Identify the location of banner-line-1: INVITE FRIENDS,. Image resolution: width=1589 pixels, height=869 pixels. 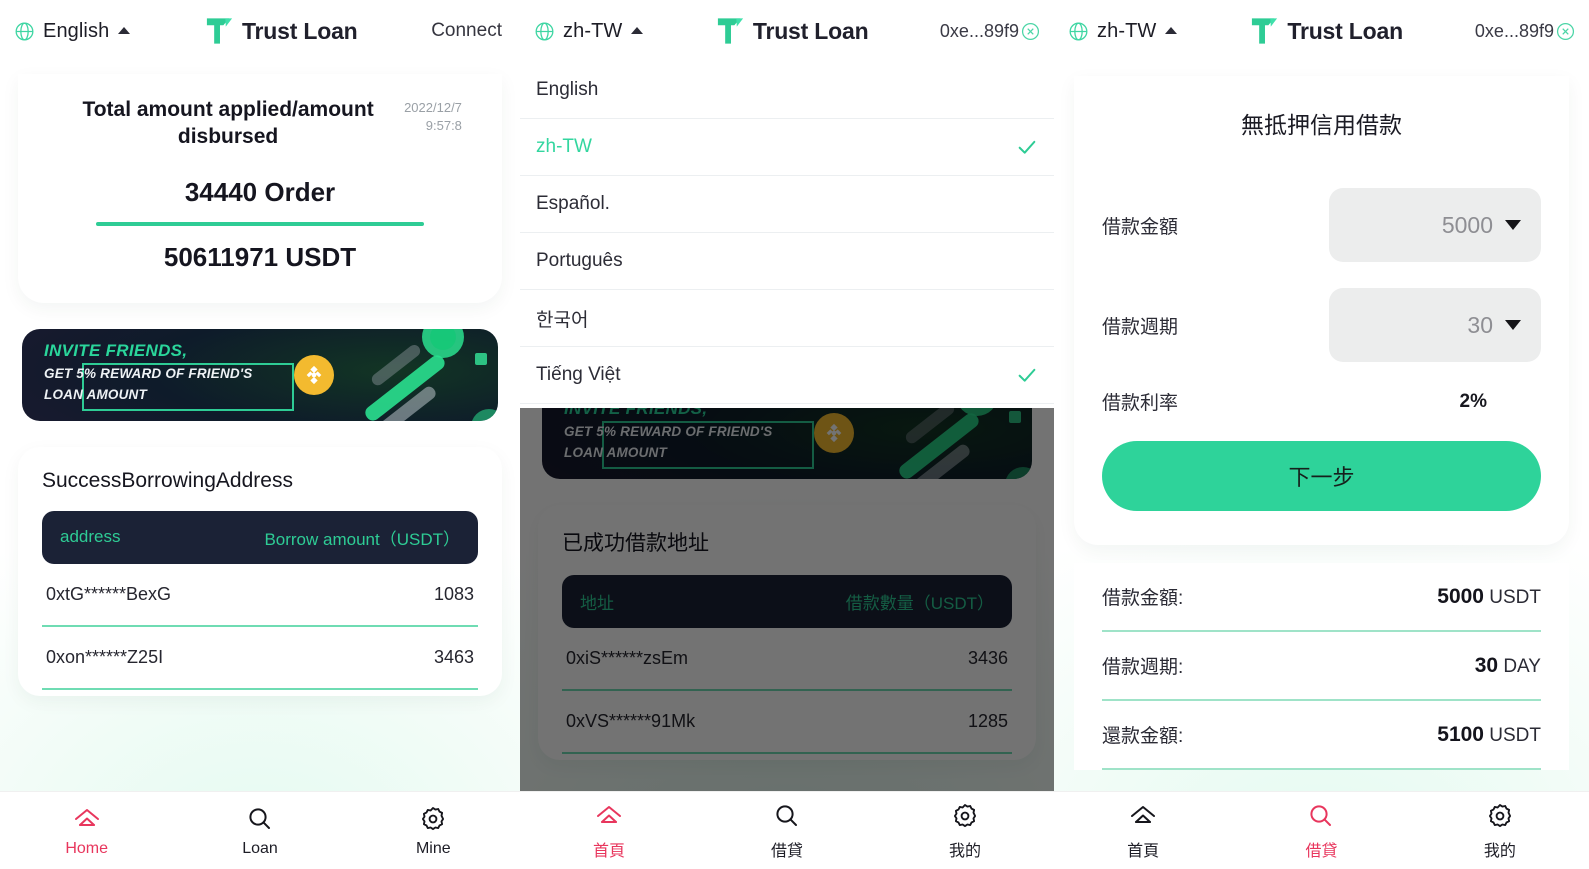
(116, 350).